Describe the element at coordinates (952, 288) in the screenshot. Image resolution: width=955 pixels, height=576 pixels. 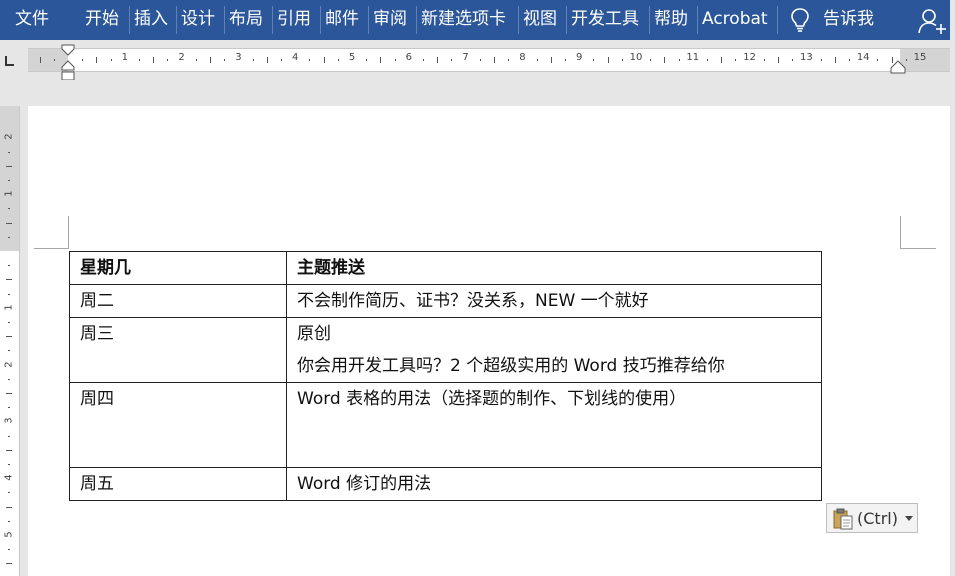
I see `window-frame` at that location.